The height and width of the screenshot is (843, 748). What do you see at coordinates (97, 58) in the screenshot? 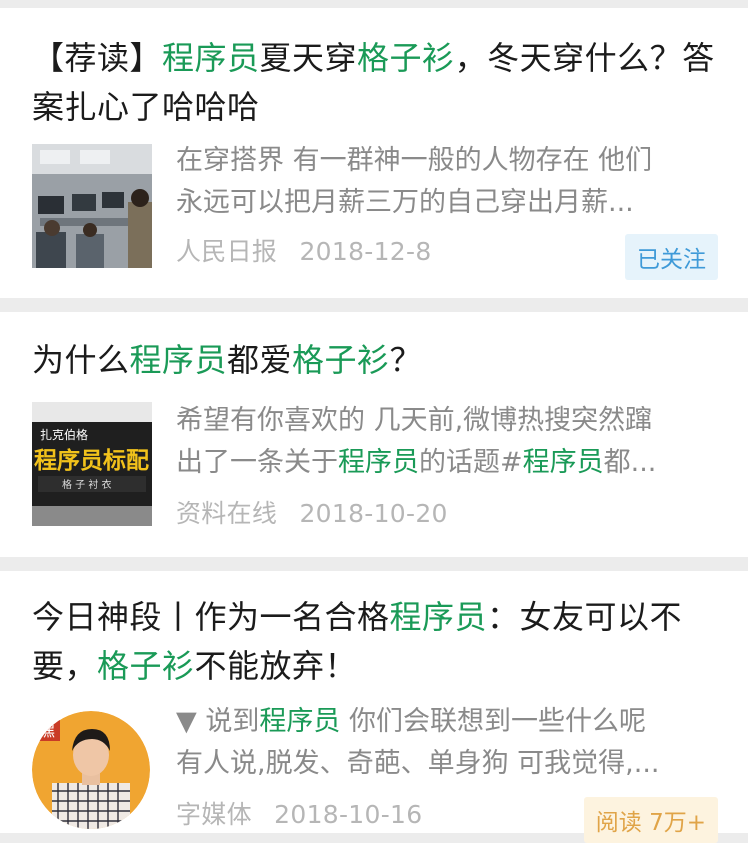
I see `text-segment: 【荐读】` at bounding box center [97, 58].